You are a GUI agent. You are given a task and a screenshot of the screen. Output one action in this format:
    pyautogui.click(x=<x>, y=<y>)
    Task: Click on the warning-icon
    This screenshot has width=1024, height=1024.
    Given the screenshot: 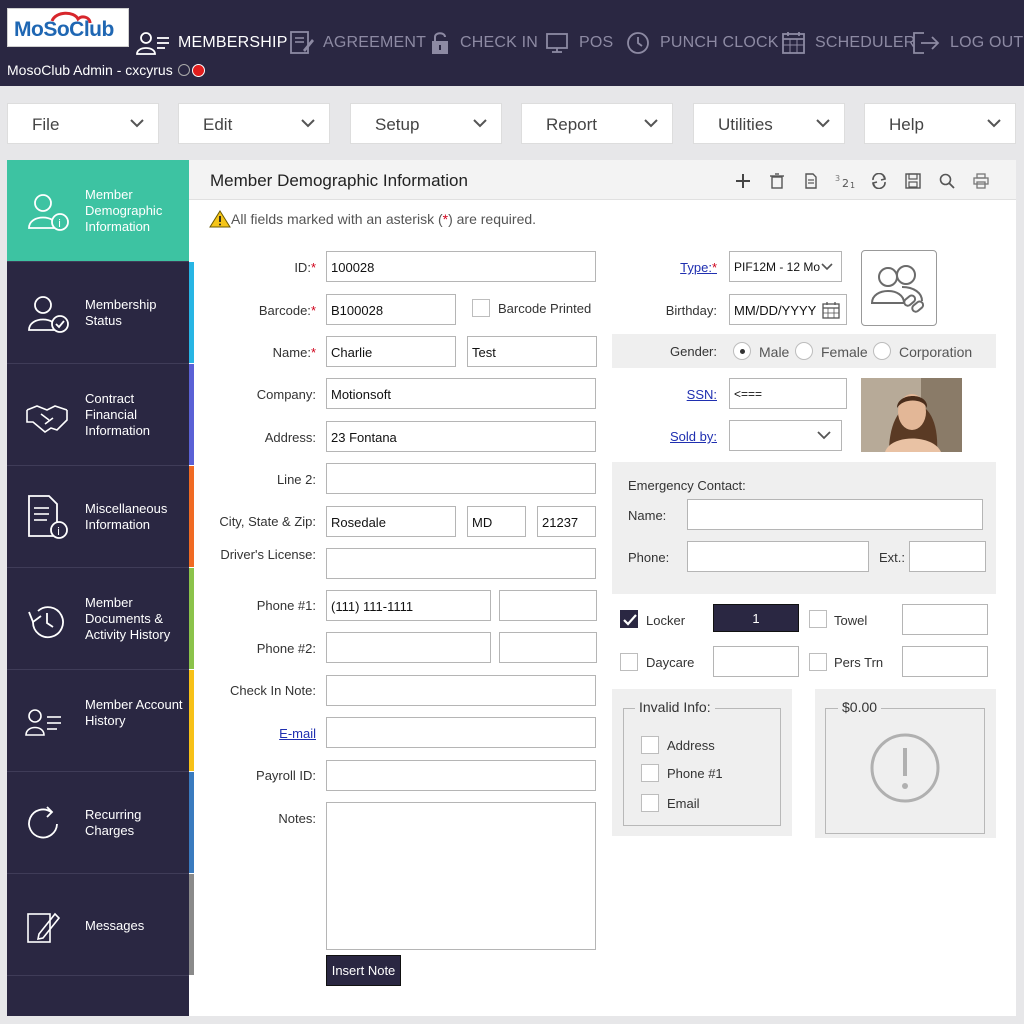 What is the action you would take?
    pyautogui.click(x=220, y=219)
    